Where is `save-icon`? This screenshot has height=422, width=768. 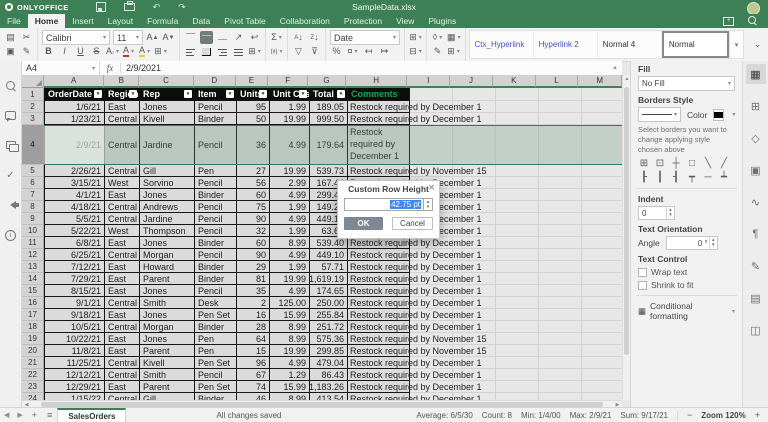
save-icon is located at coordinates (100, 7).